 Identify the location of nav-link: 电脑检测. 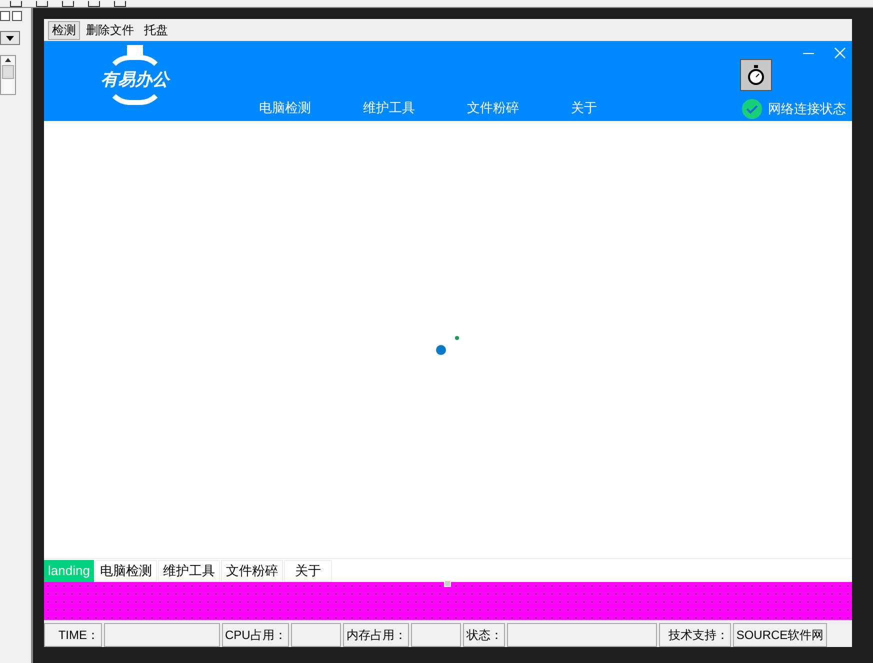
(311, 107).